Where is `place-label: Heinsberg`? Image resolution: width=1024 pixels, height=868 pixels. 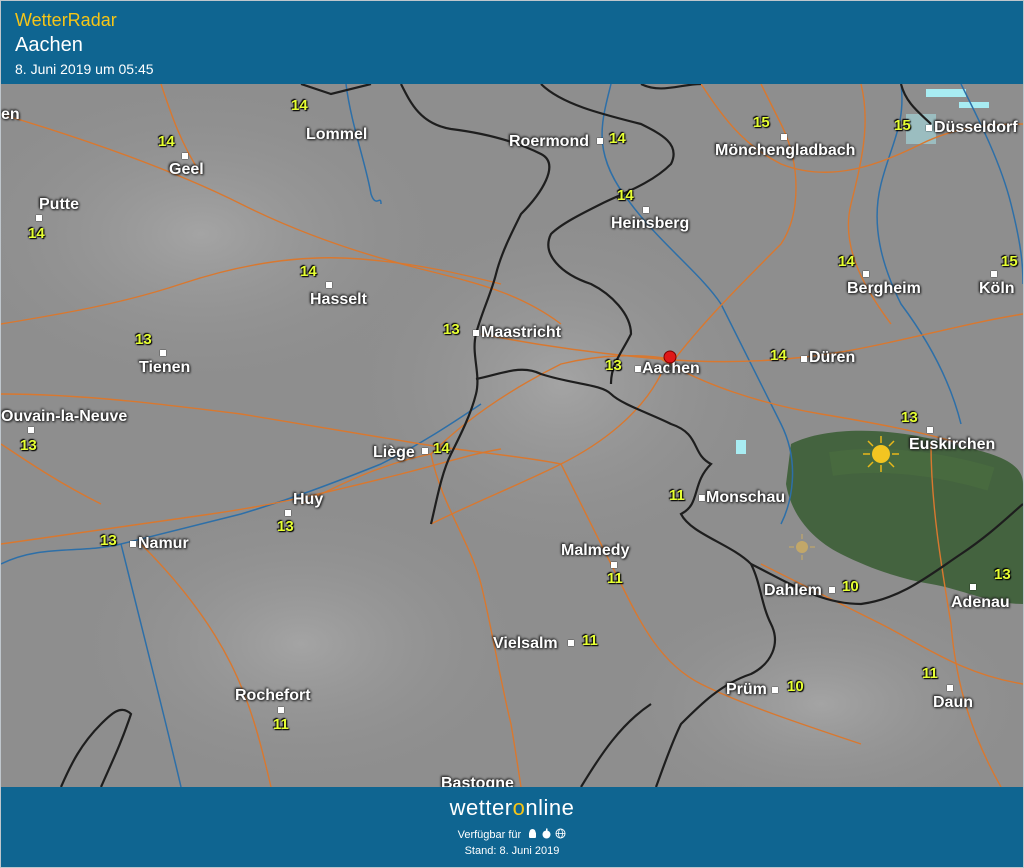 place-label: Heinsberg is located at coordinates (650, 224).